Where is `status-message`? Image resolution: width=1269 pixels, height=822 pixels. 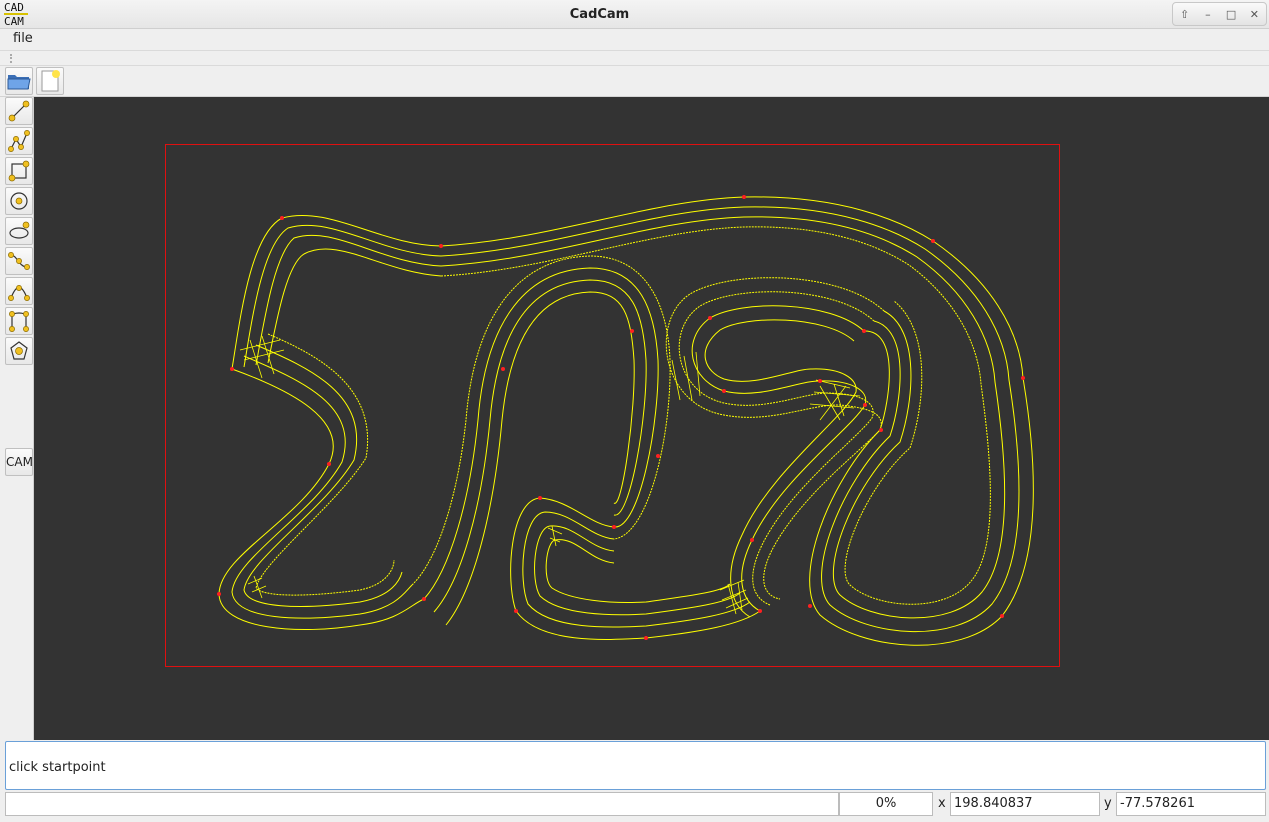 status-message is located at coordinates (422, 804).